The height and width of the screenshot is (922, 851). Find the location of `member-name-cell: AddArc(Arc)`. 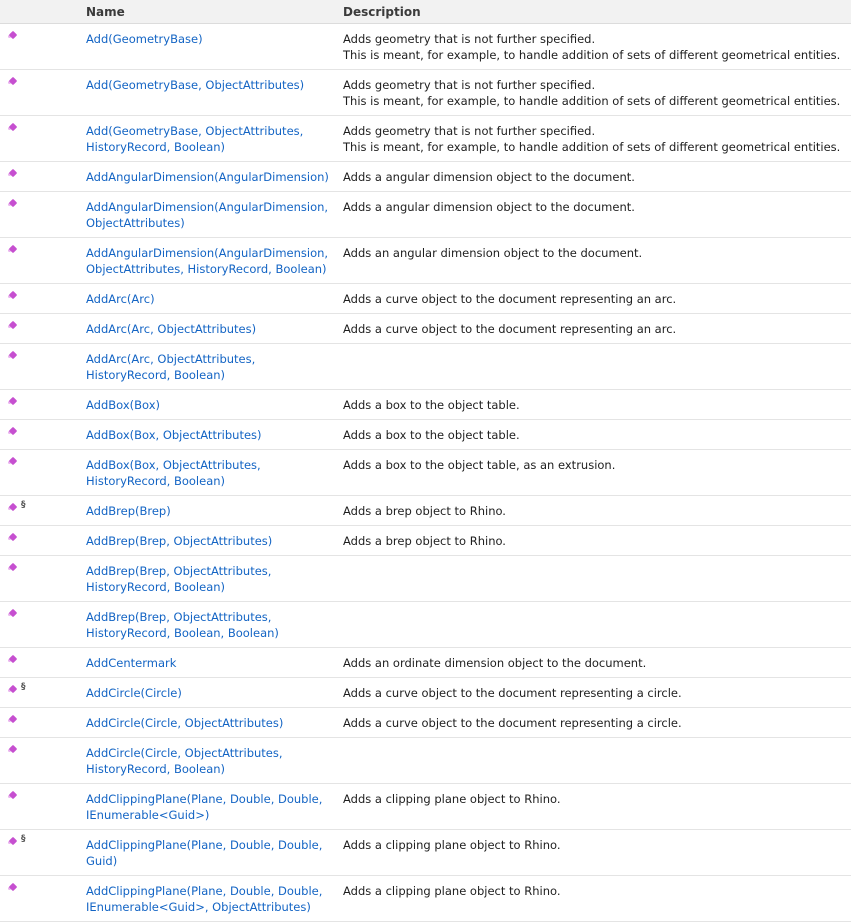

member-name-cell: AddArc(Arc) is located at coordinates (208, 298).